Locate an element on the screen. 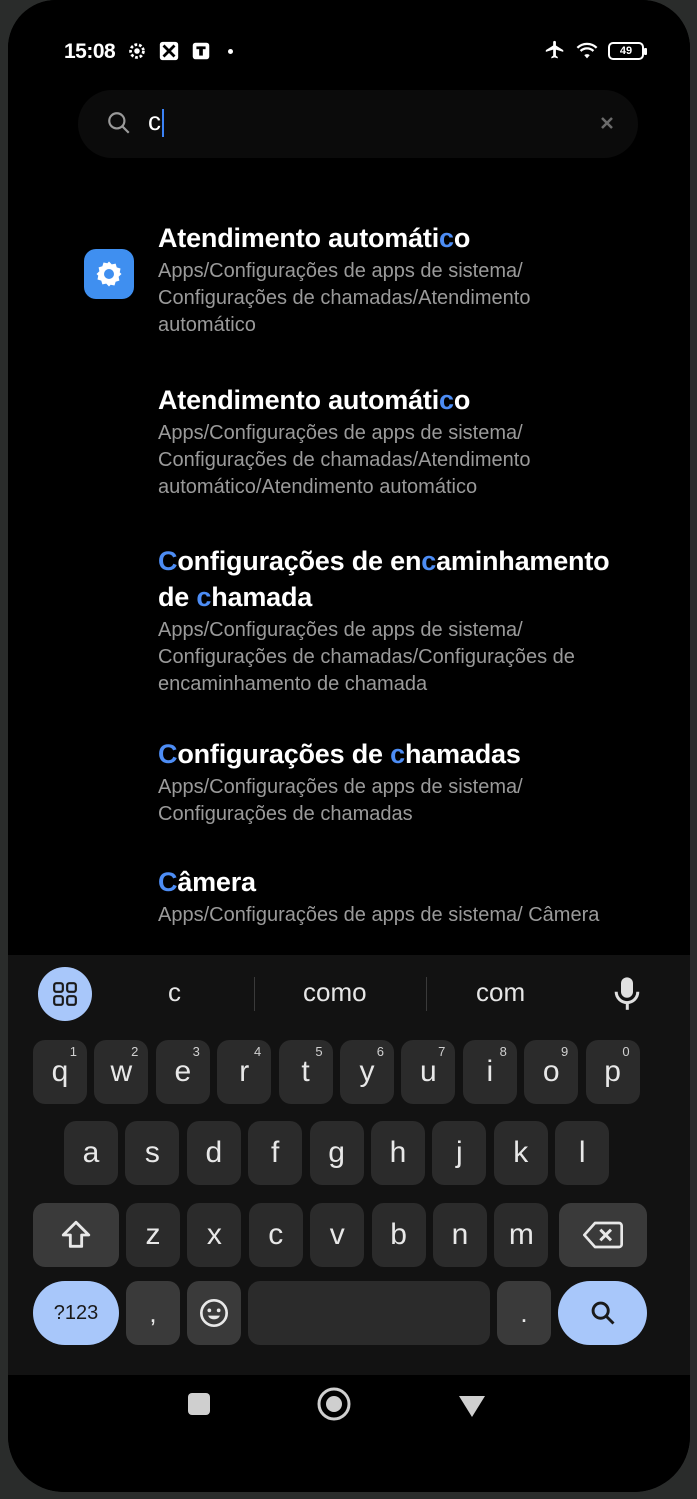 This screenshot has height=1499, width=697. key-f: f is located at coordinates (275, 1153).